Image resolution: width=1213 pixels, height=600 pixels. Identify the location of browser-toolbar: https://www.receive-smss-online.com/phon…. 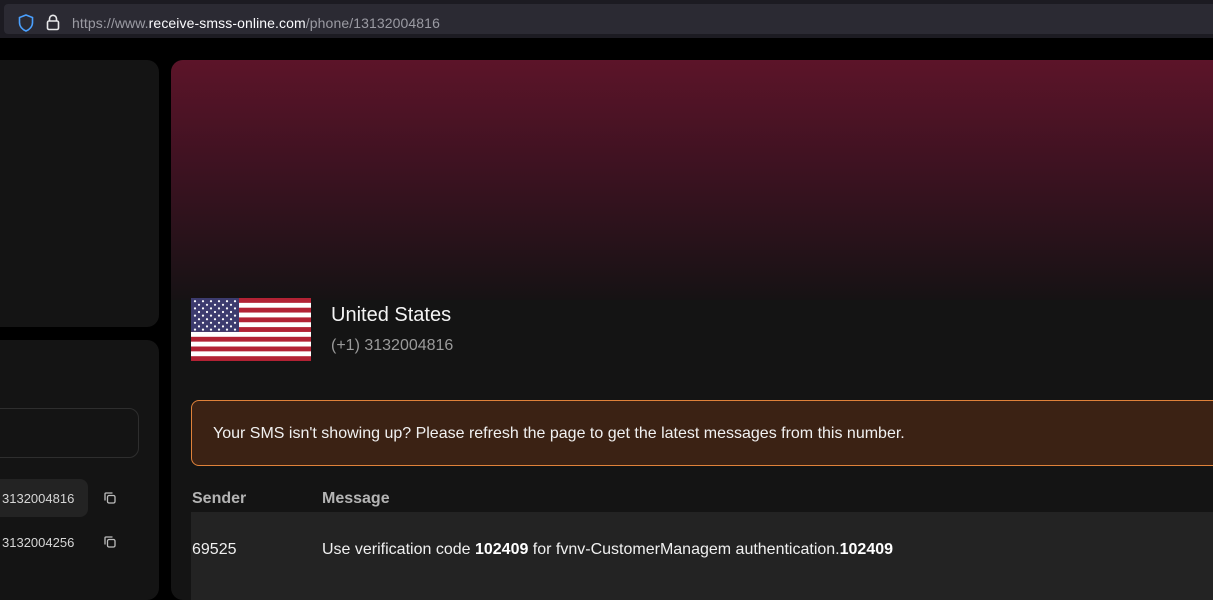
(606, 19).